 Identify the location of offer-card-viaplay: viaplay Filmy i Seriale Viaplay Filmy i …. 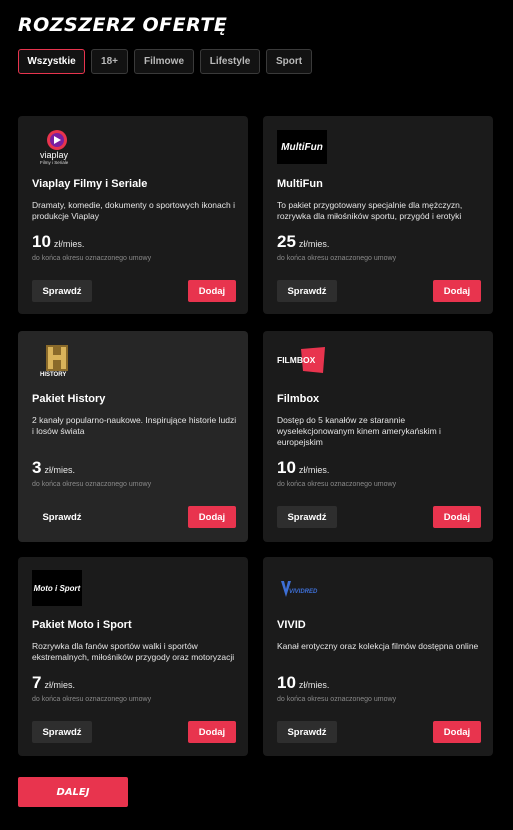
(133, 215).